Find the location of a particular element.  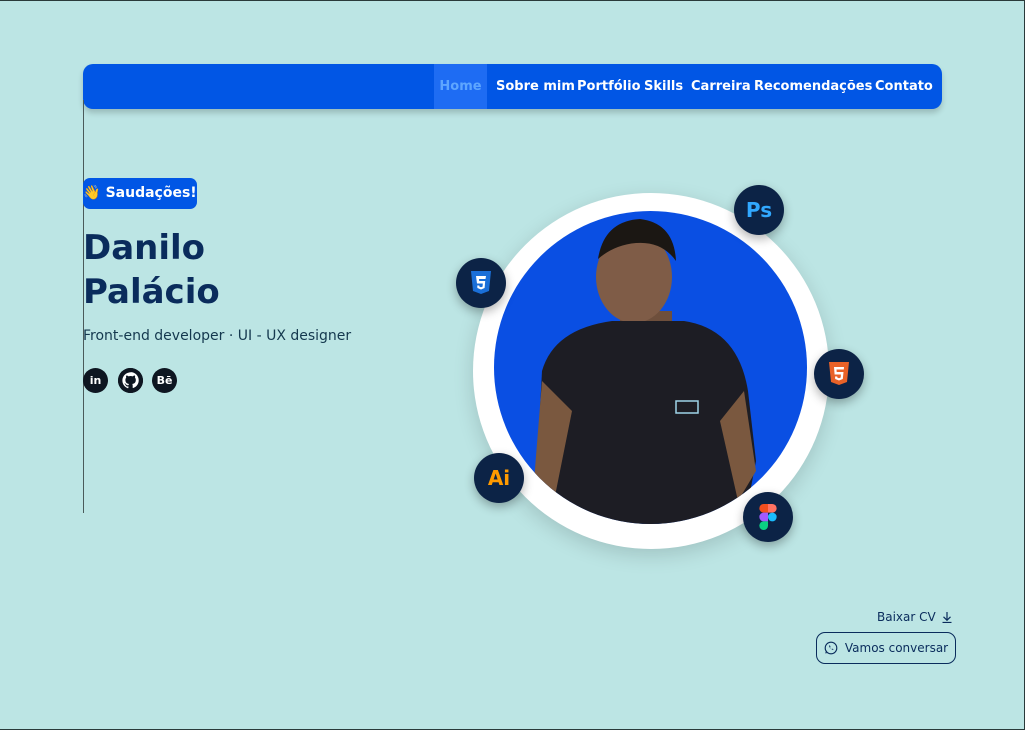

nav-skills: Skills is located at coordinates (663, 86).